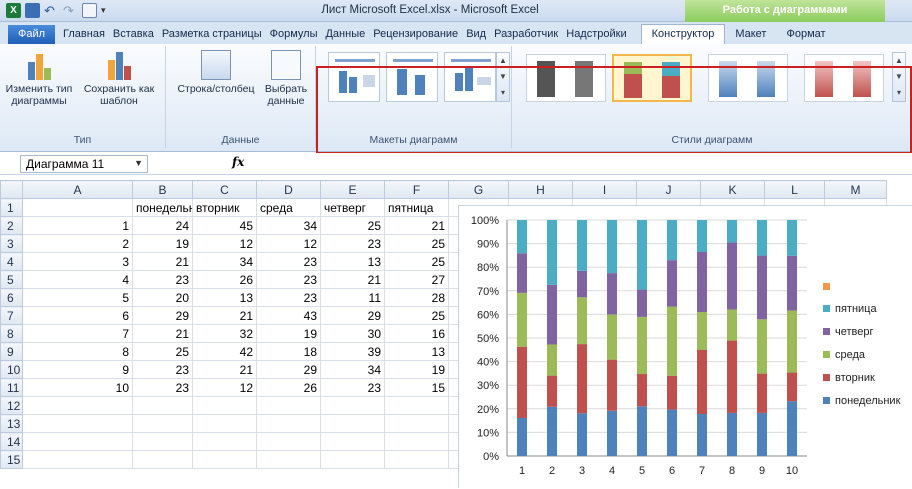 This screenshot has height=489, width=912. Describe the element at coordinates (11, 315) in the screenshot. I see `row-header-7: 7` at that location.